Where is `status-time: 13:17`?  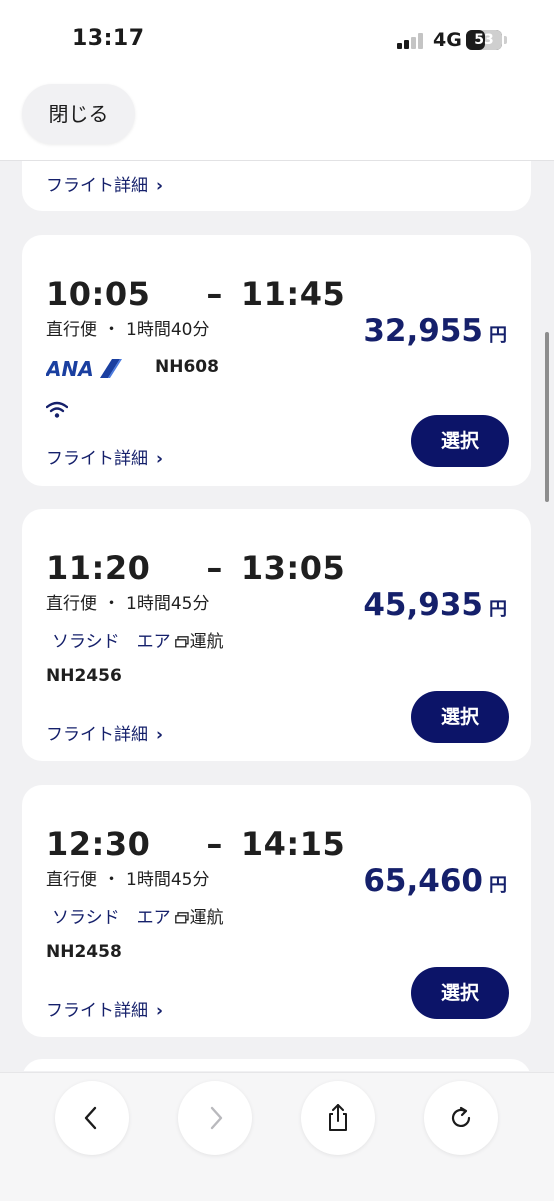
status-time: 13:17 is located at coordinates (108, 38).